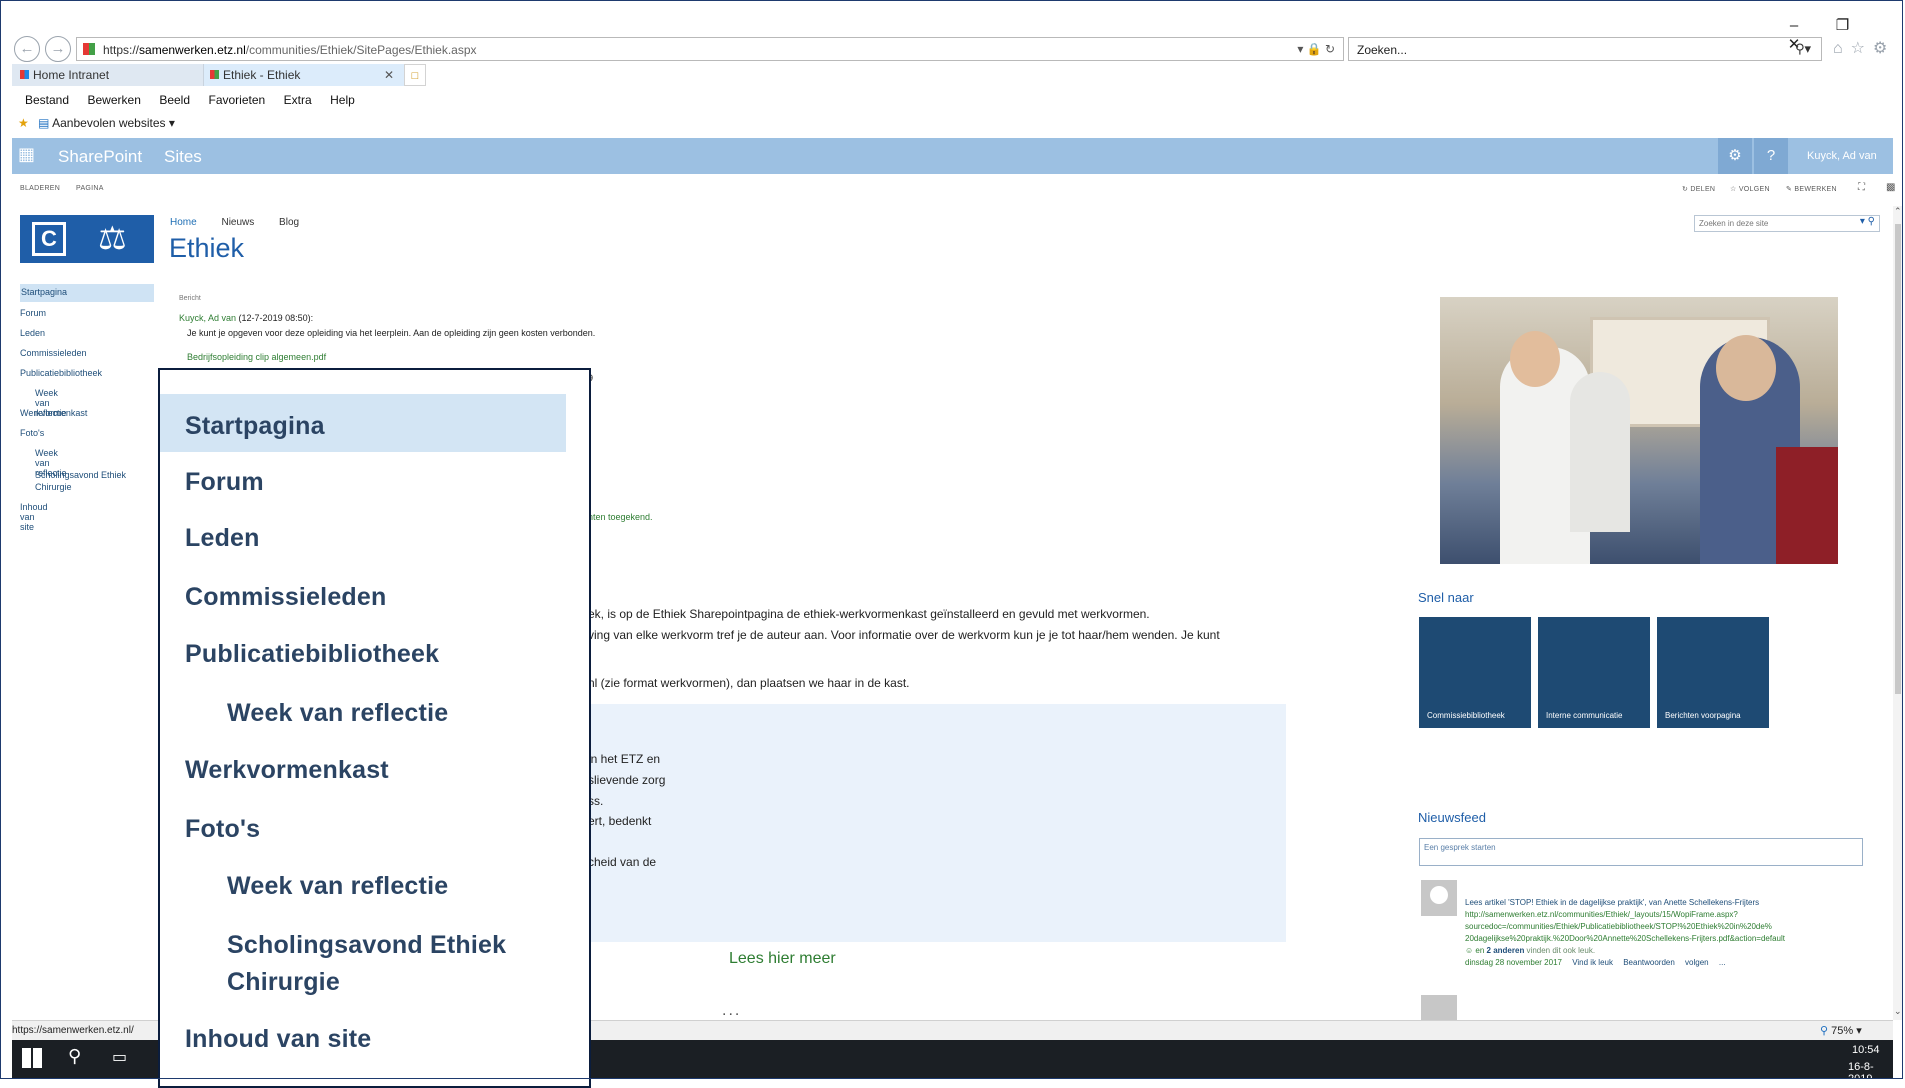  I want to click on zoom-control: ⚲ 75% ▾, so click(1841, 1030).